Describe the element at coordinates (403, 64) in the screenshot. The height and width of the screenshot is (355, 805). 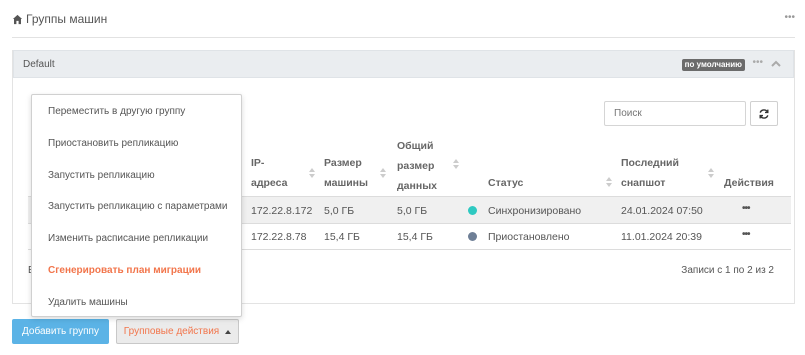
I see `panel-header: Default по умолчанию •••` at that location.